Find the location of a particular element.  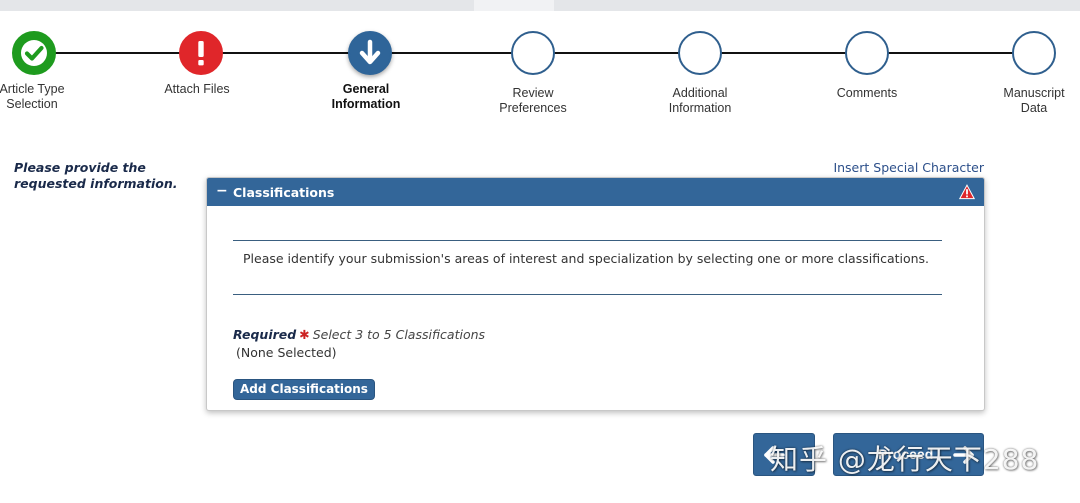

step-general-information is located at coordinates (370, 53).